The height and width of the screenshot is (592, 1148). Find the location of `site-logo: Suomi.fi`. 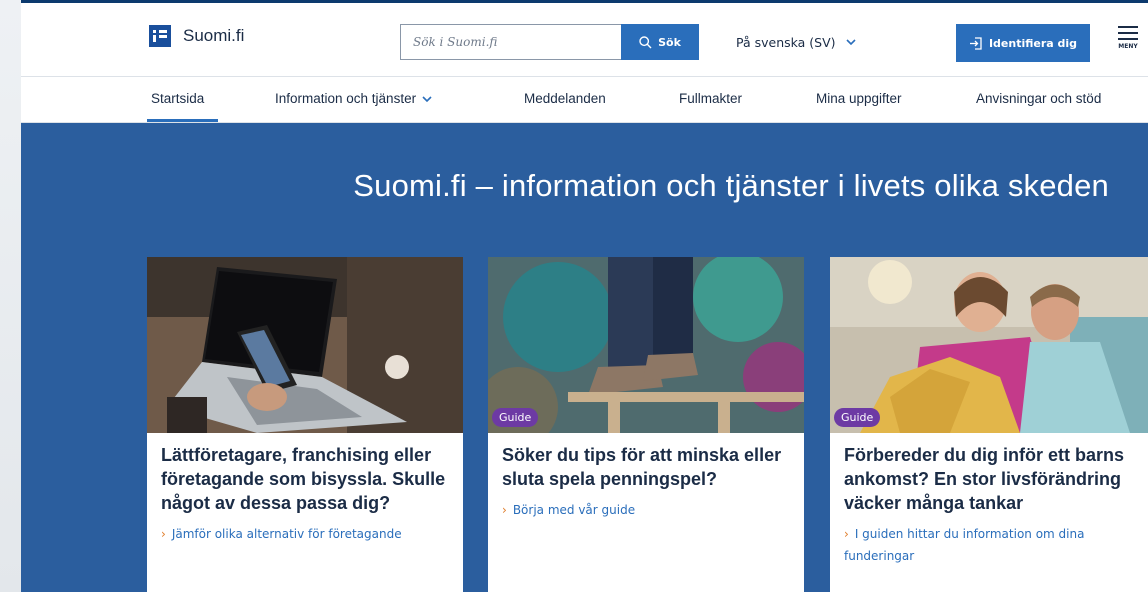

site-logo: Suomi.fi is located at coordinates (196, 36).